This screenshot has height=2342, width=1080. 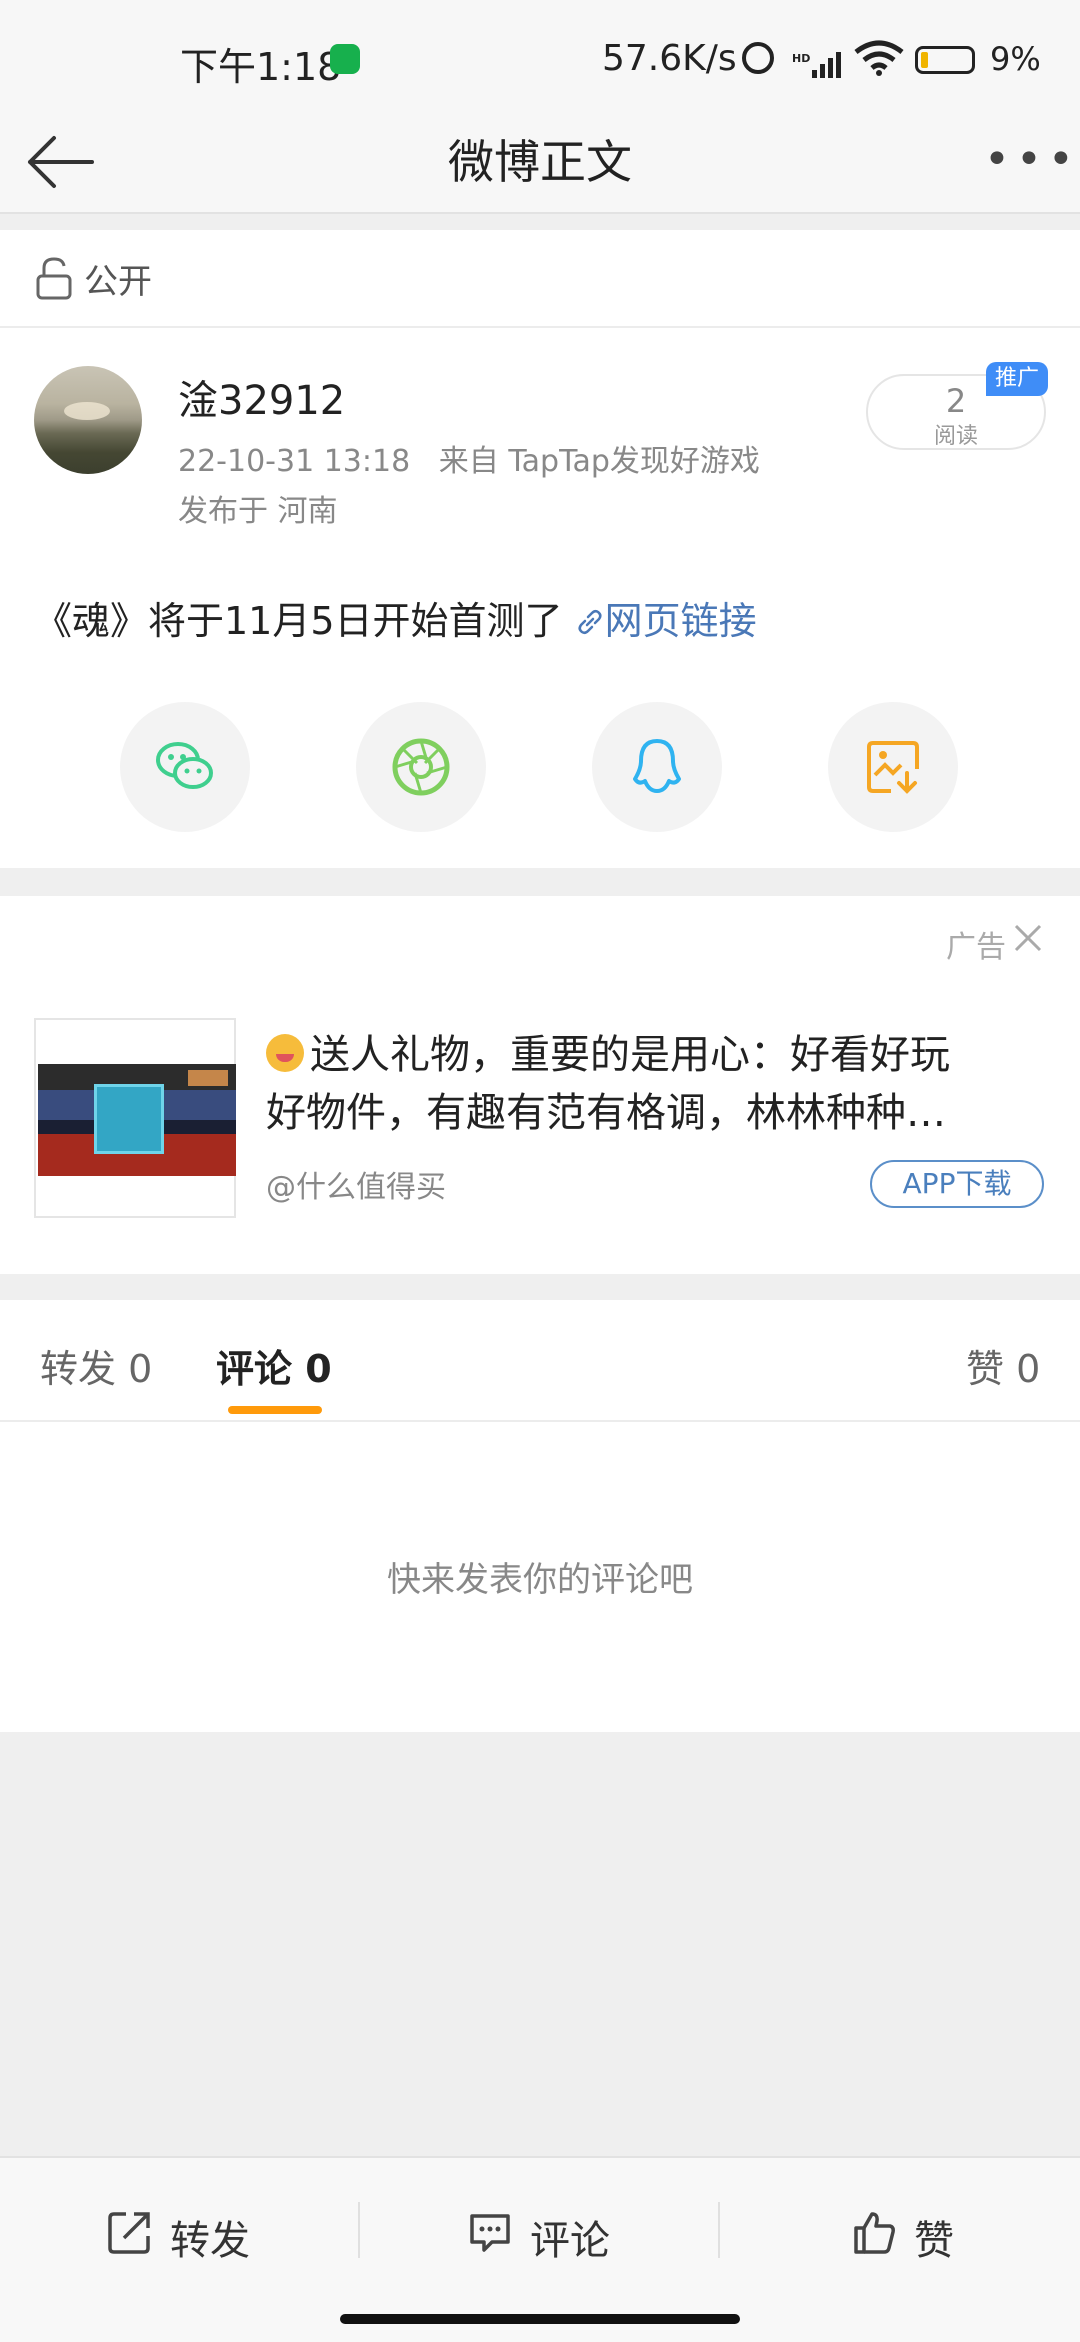 I want to click on save-image-icon, so click(x=893, y=767).